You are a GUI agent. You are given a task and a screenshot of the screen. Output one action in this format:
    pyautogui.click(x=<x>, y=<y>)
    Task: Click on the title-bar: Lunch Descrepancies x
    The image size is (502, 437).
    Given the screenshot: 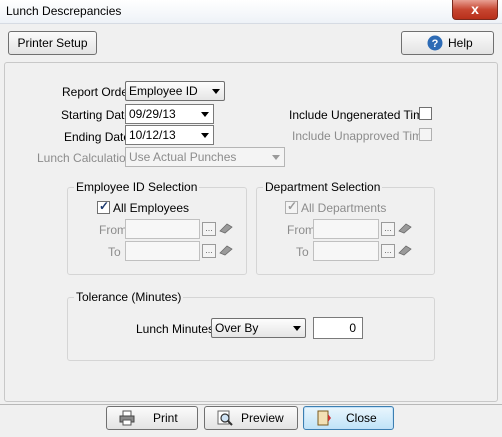 What is the action you would take?
    pyautogui.click(x=251, y=12)
    